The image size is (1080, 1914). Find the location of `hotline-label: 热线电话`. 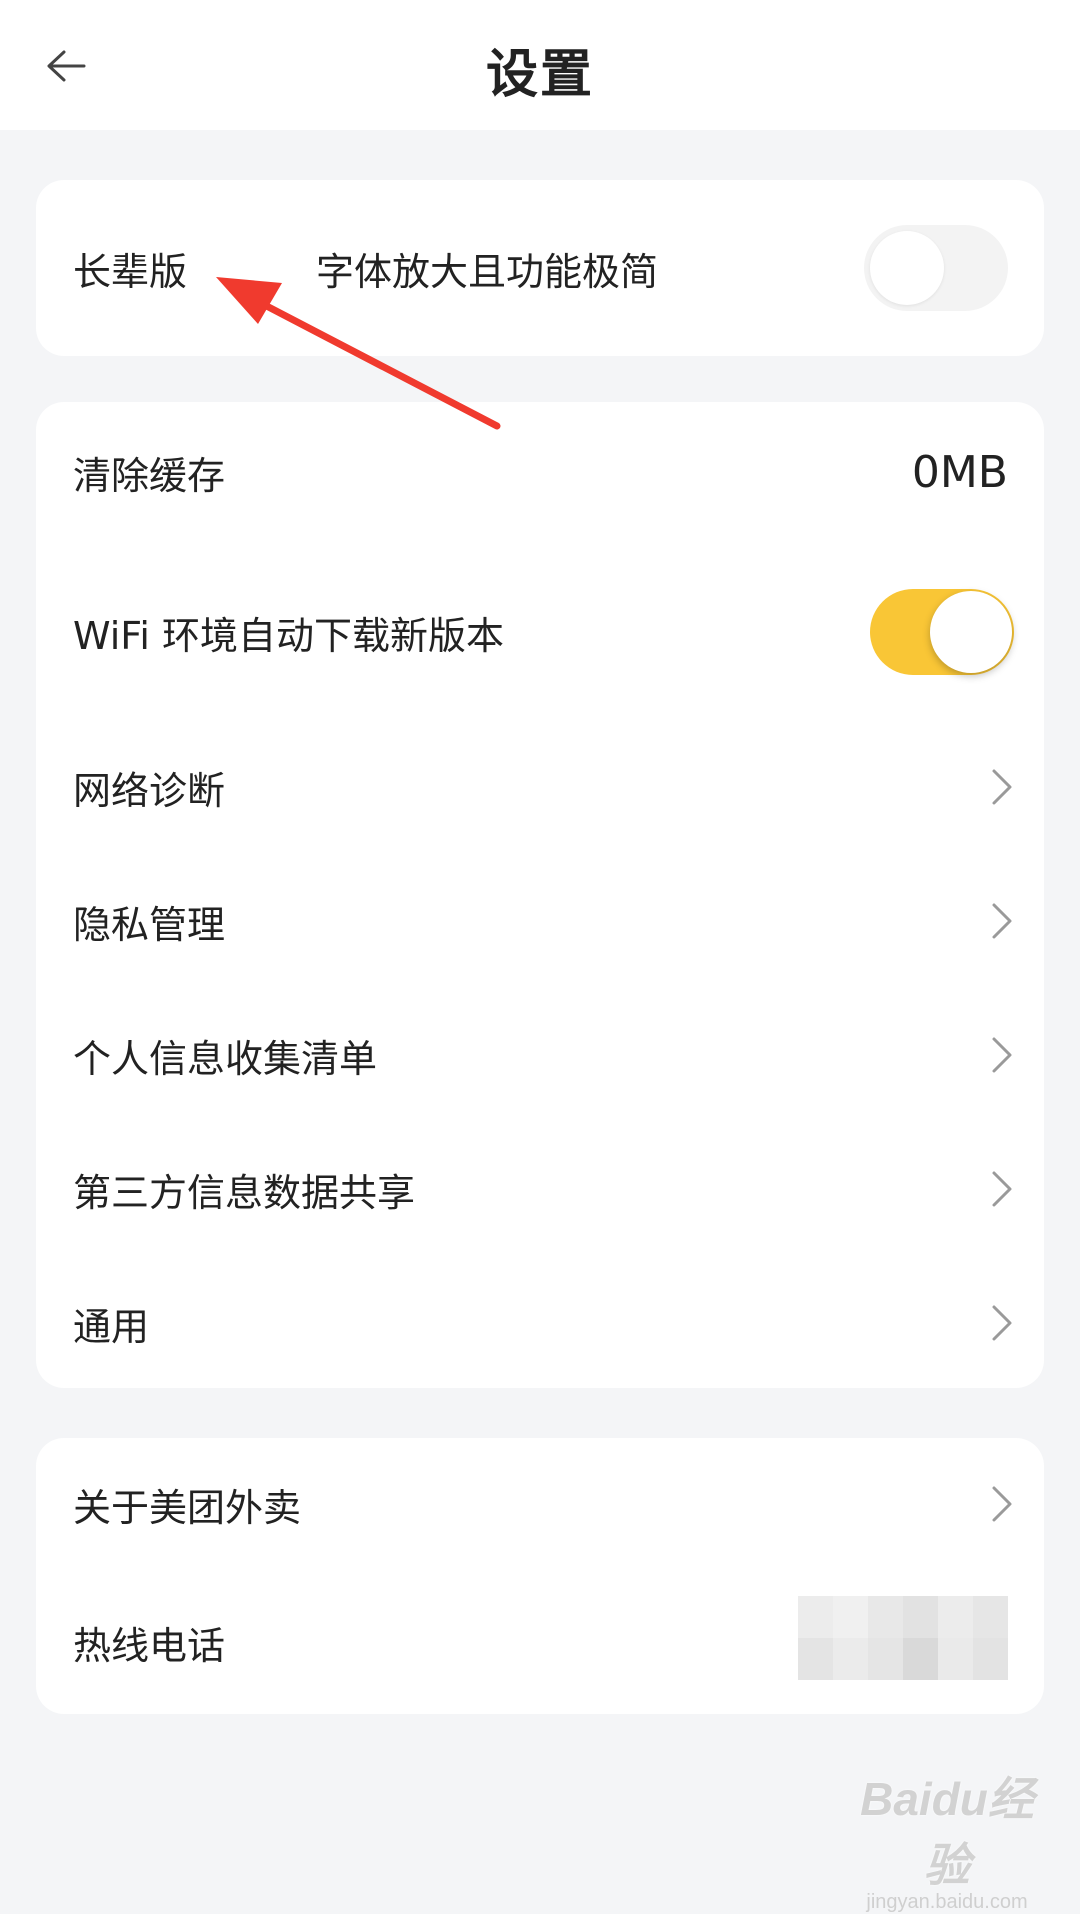

hotline-label: 热线电话 is located at coordinates (149, 1645).